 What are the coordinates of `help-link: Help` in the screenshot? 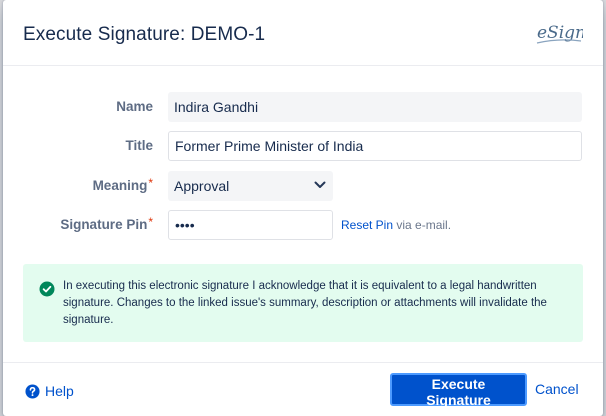 It's located at (49, 391).